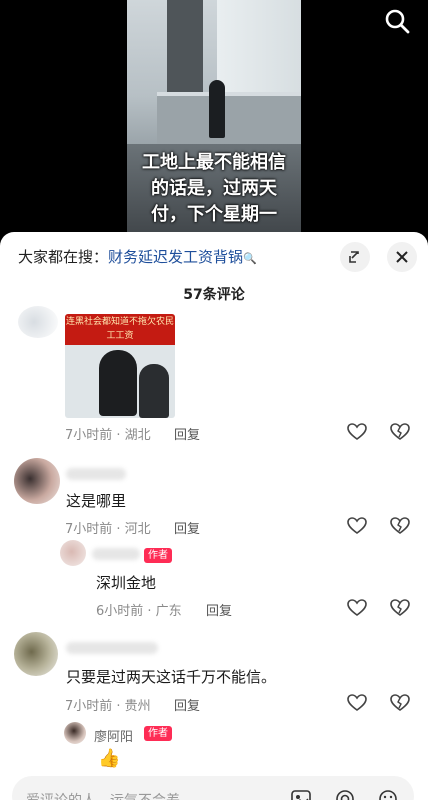 The width and height of the screenshot is (428, 800). What do you see at coordinates (108, 529) in the screenshot?
I see `comment-meta: 7小时前 · 河北` at bounding box center [108, 529].